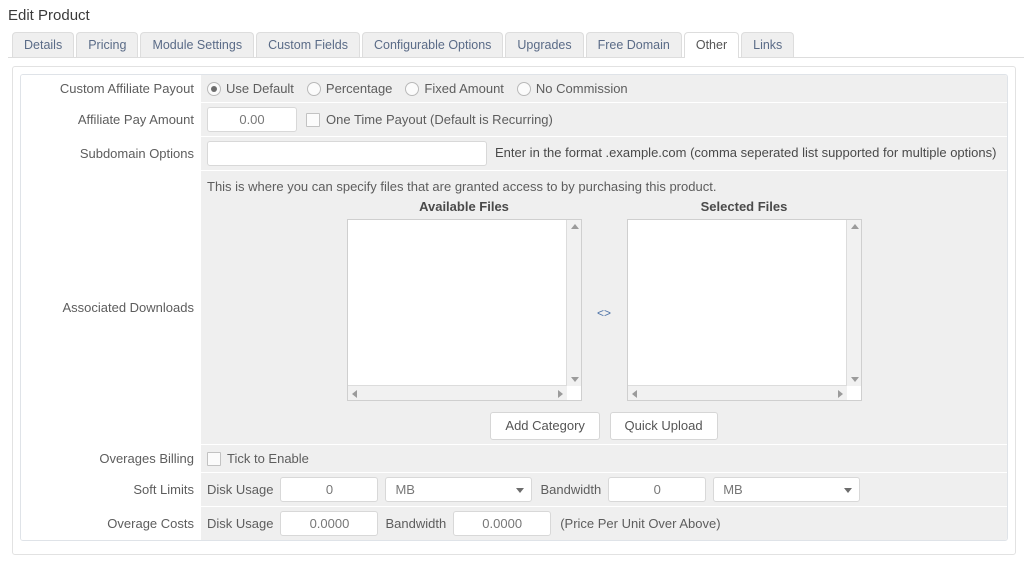 The width and height of the screenshot is (1024, 576). I want to click on checkbox-one-time-payout: One Time Payout (Default is Recurring), so click(429, 119).